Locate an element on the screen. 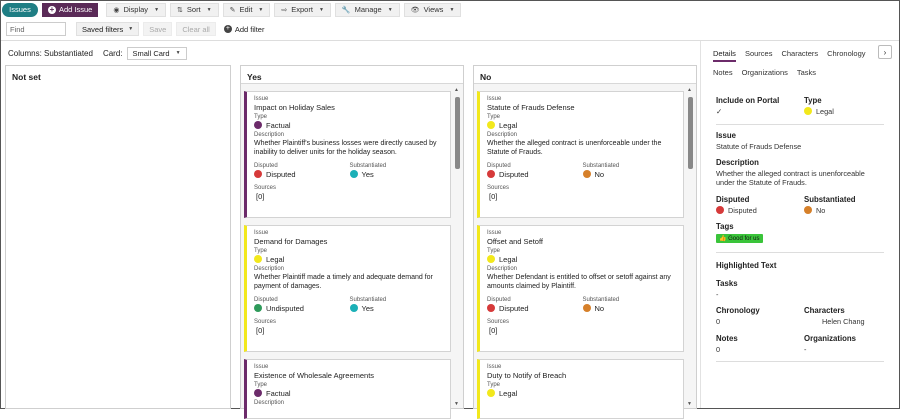 This screenshot has width=900, height=419. saved-filters-dropdown: Saved filters ▼ is located at coordinates (108, 29).